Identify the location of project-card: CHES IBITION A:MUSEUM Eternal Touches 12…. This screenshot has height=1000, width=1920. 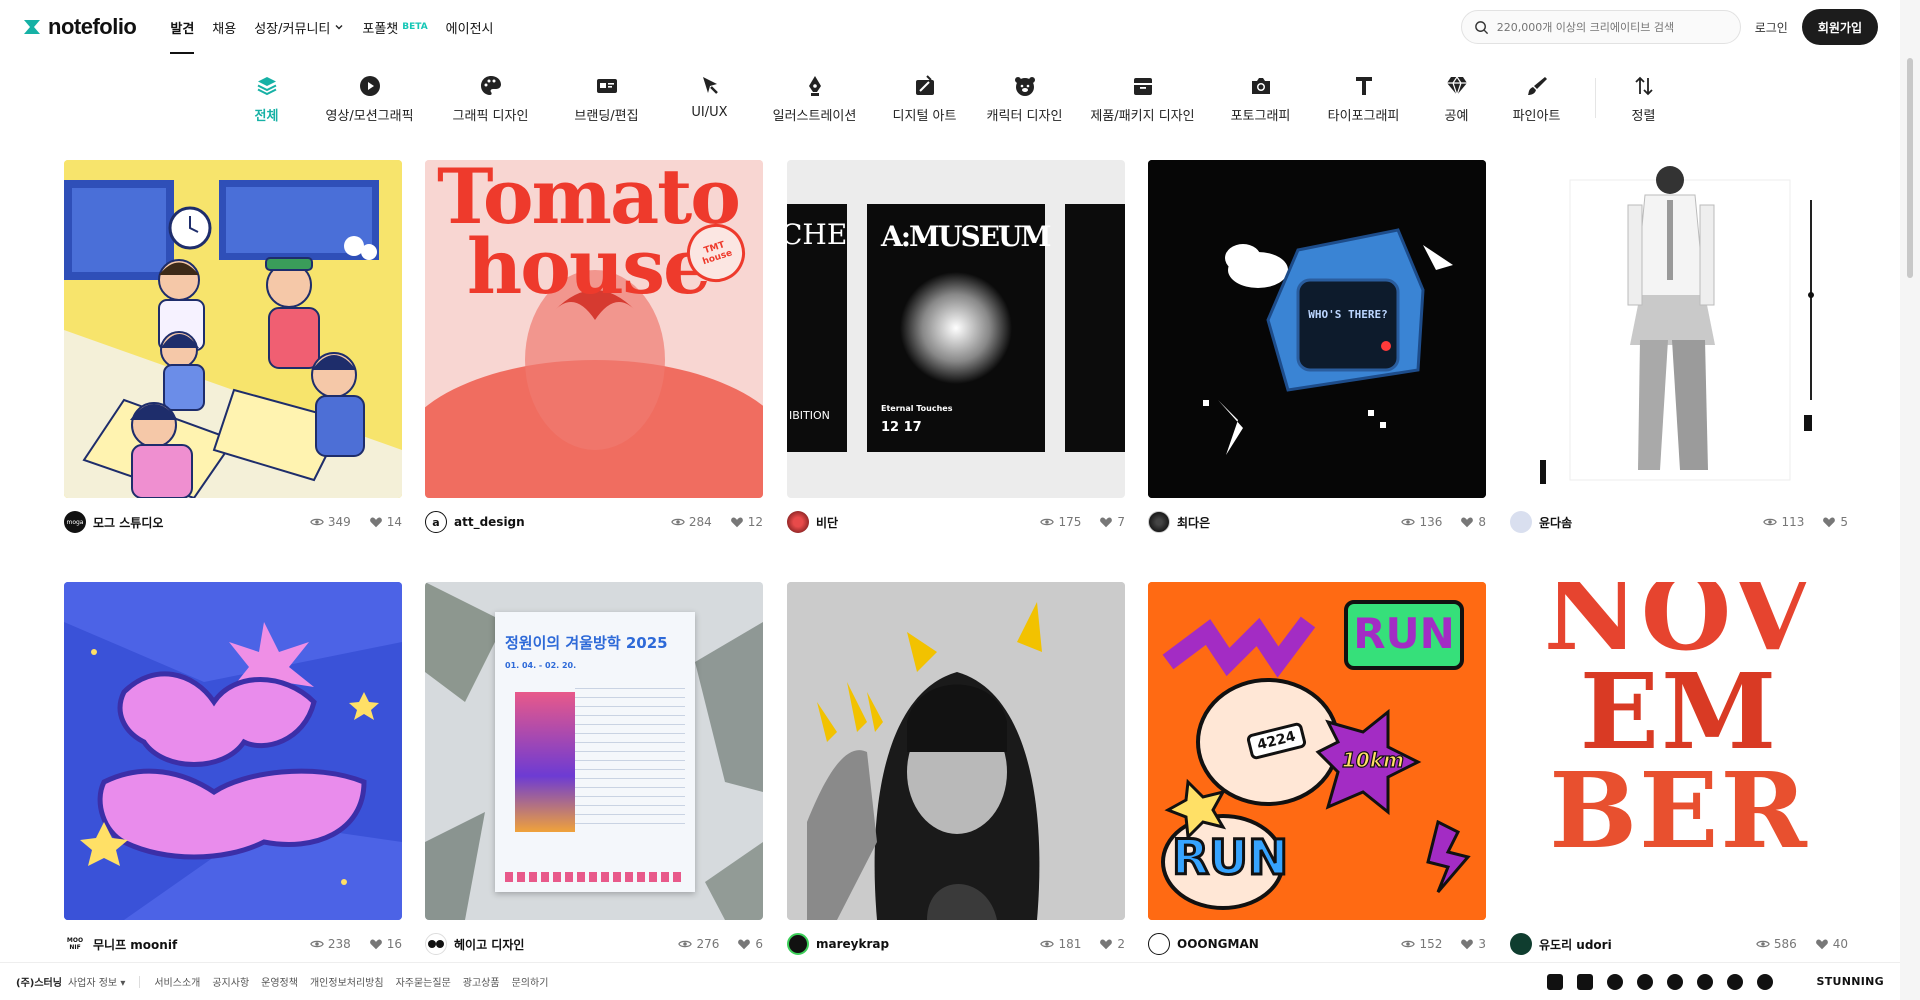
(956, 347).